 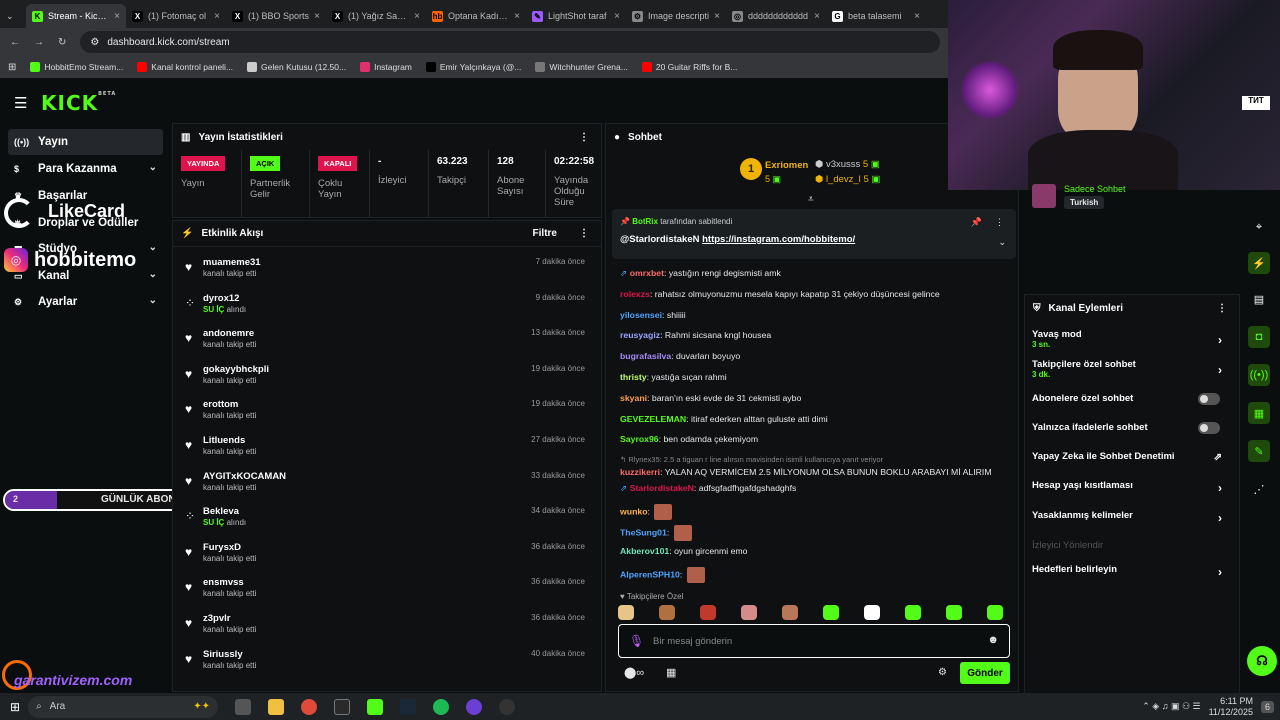 What do you see at coordinates (641, 315) in the screenshot?
I see `chat-username: yilosensei` at bounding box center [641, 315].